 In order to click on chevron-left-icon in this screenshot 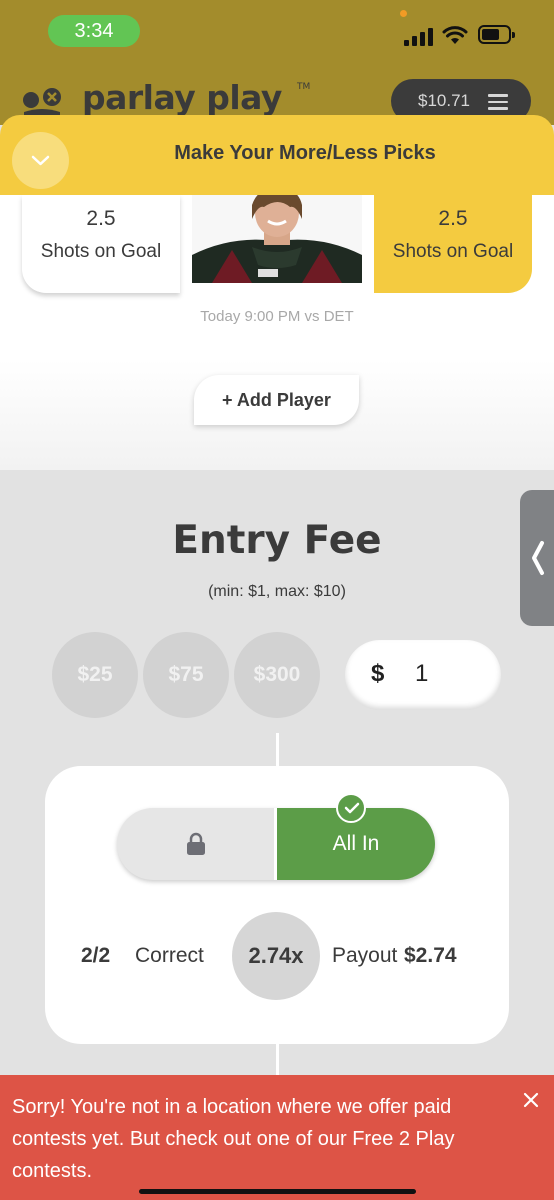, I will do `click(538, 558)`.